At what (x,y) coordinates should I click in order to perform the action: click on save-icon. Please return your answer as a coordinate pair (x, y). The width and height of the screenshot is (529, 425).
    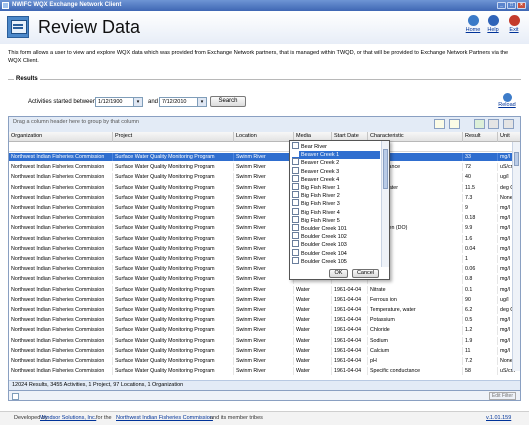
    Looking at the image, I should click on (508, 124).